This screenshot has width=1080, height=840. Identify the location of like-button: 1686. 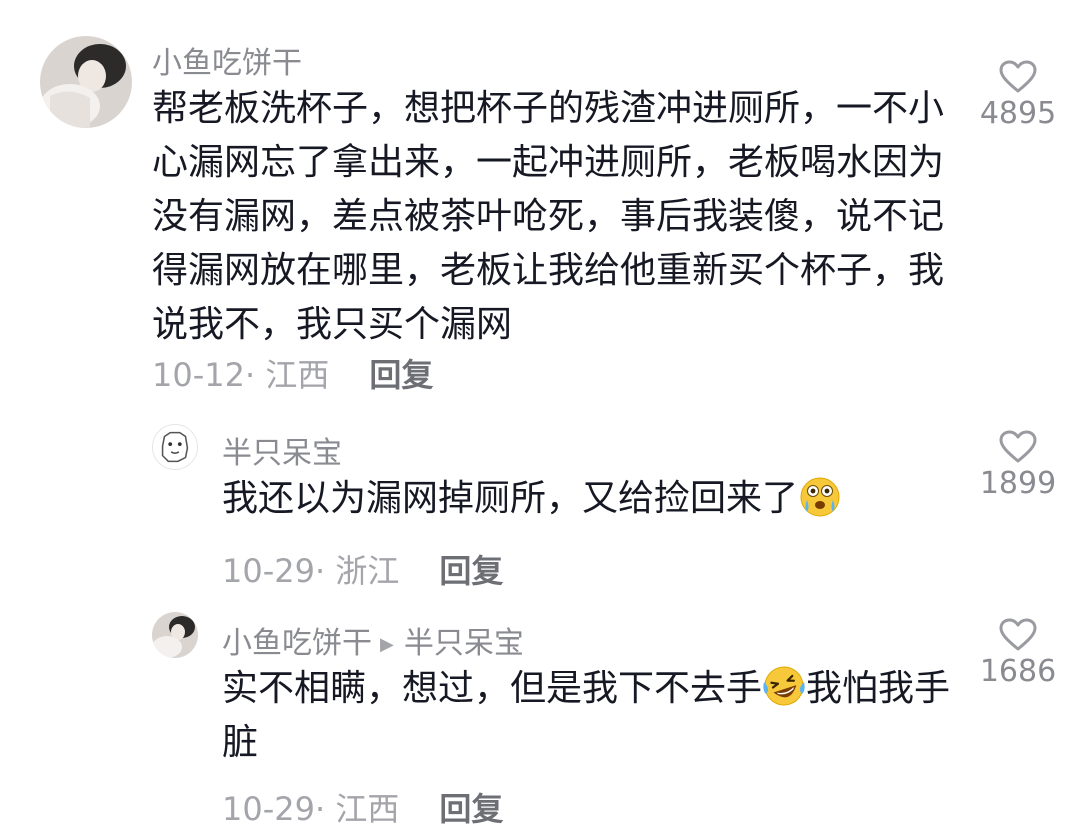
(1018, 653).